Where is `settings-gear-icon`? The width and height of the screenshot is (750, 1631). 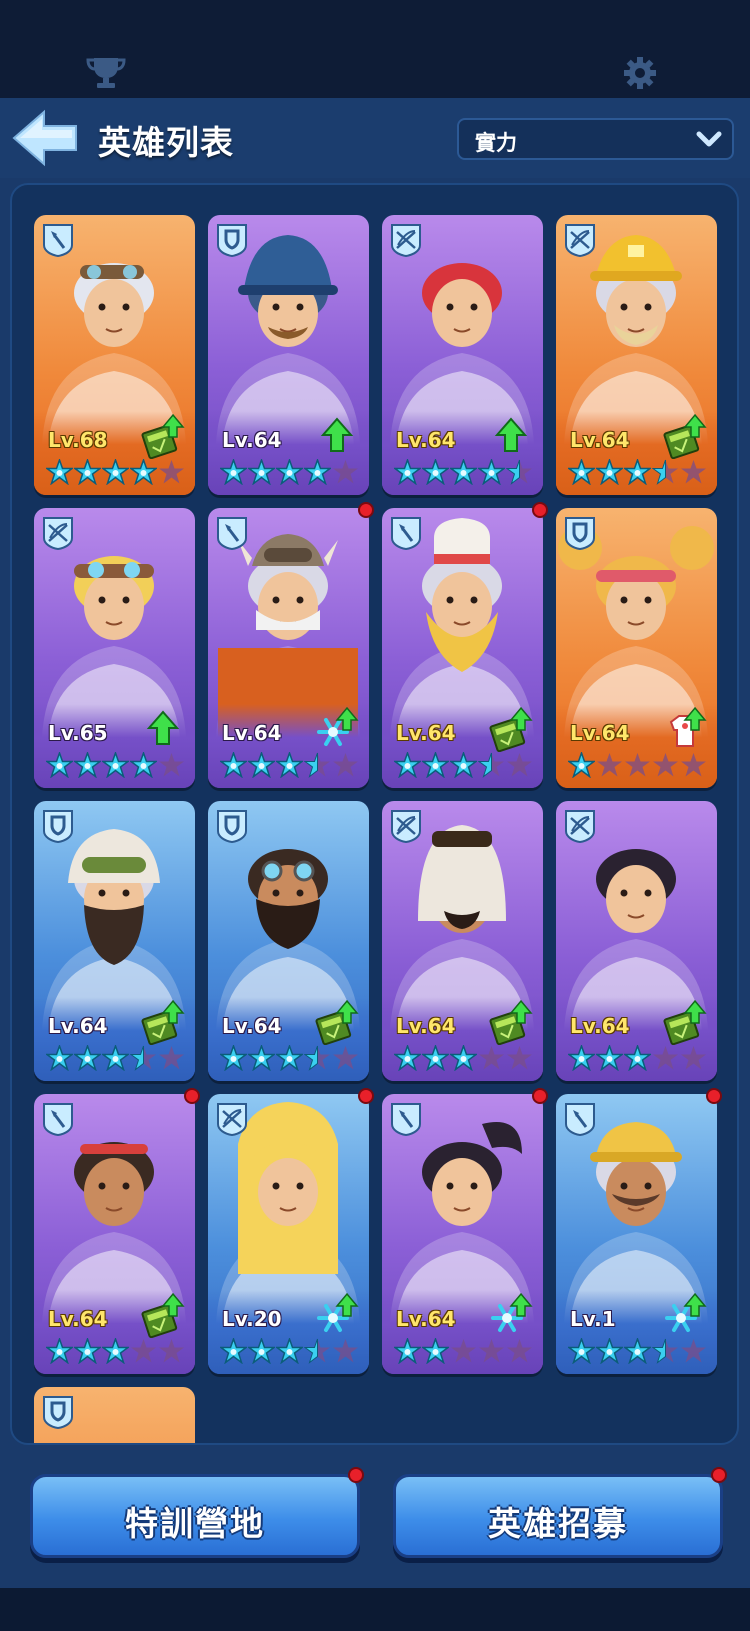 settings-gear-icon is located at coordinates (640, 73).